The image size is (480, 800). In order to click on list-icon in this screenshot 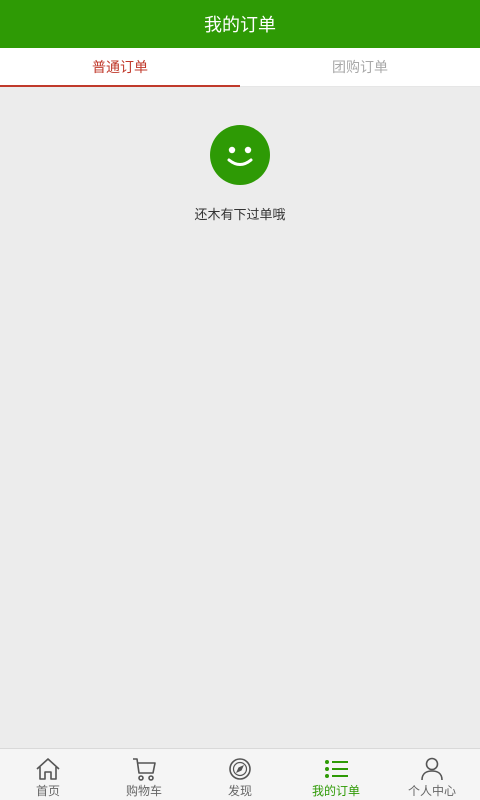, I will do `click(336, 769)`.